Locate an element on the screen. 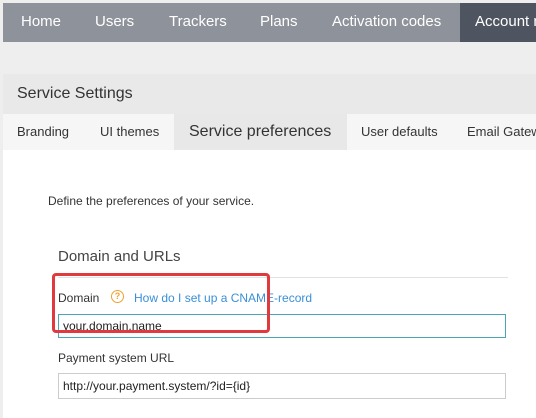 Image resolution: width=536 pixels, height=418 pixels. nav-plans: Plans is located at coordinates (279, 22).